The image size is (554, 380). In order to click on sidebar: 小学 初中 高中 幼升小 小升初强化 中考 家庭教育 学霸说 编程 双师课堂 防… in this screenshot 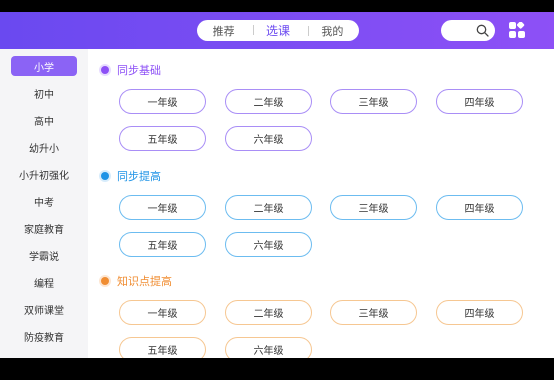, I will do `click(44, 203)`.